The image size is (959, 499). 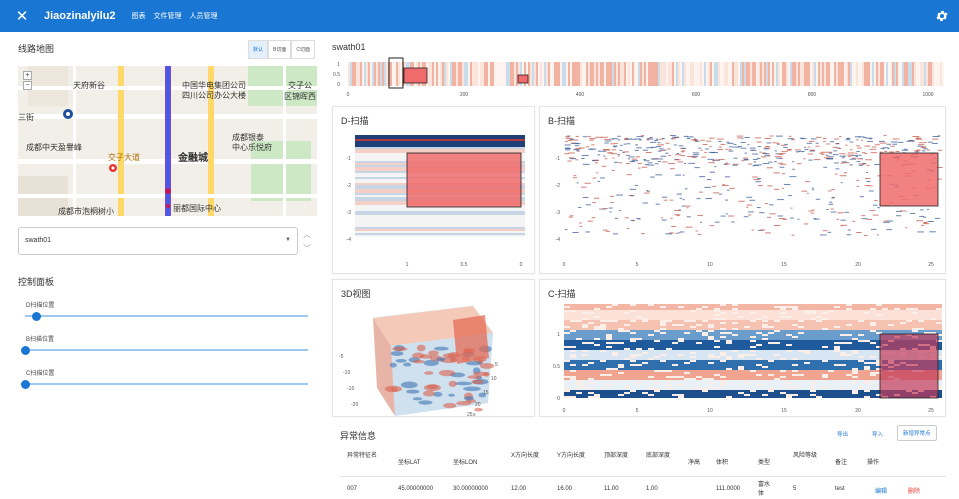 What do you see at coordinates (358, 436) in the screenshot?
I see `anomaly-title: 异常信息` at bounding box center [358, 436].